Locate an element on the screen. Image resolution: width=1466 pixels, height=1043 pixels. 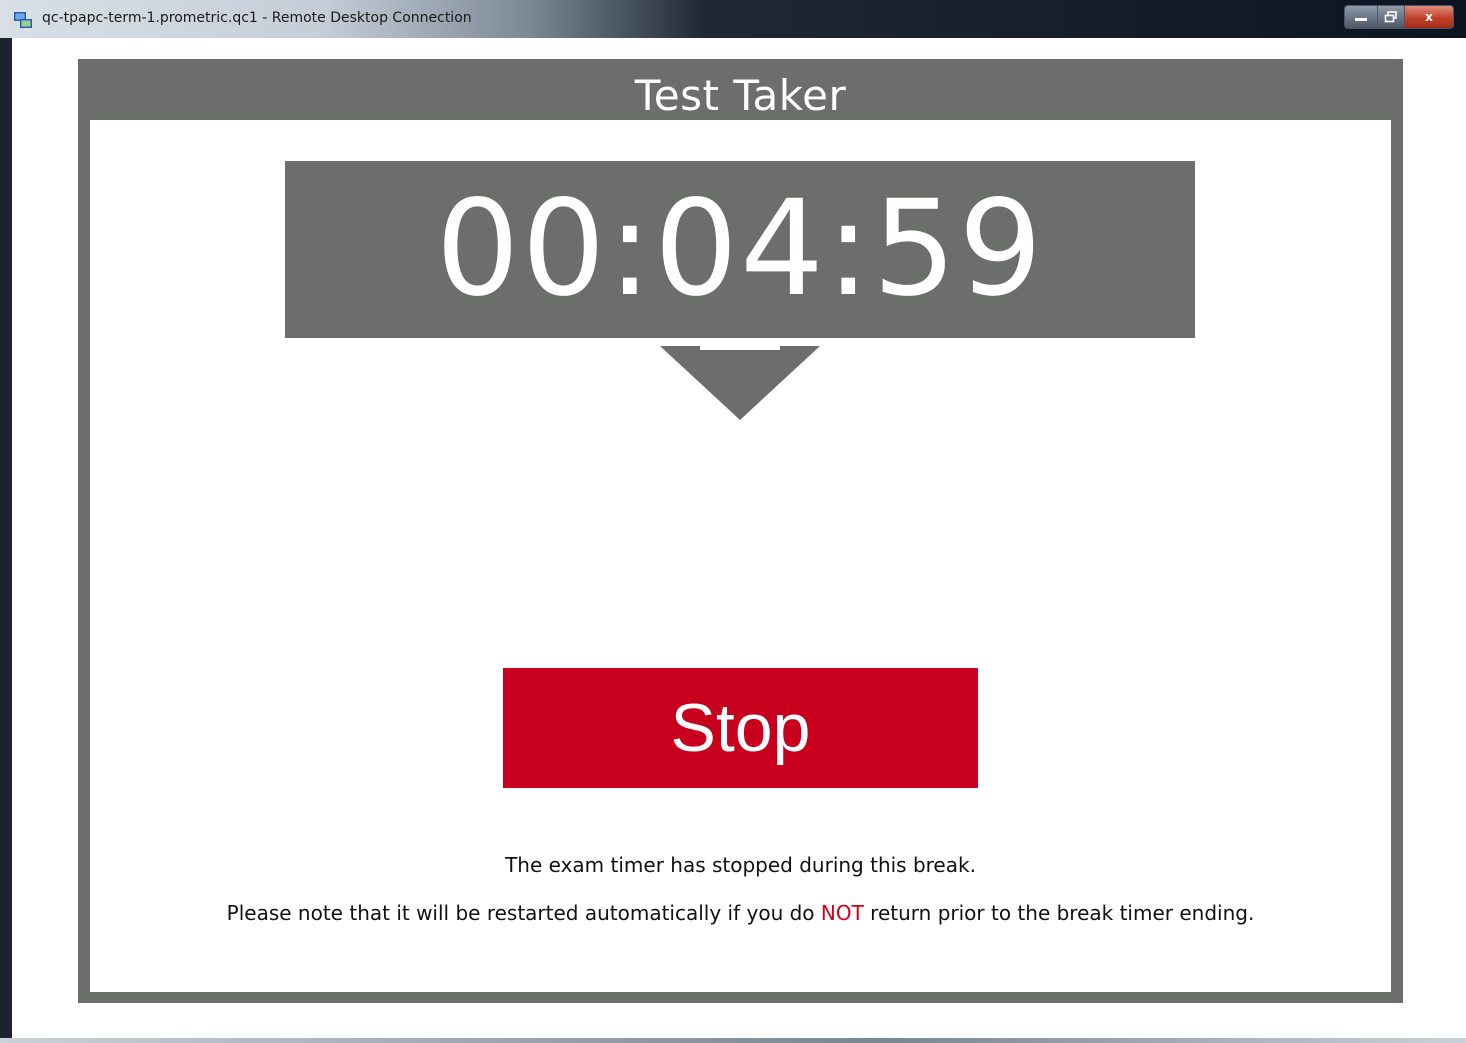
close-icon: x is located at coordinates (1429, 17).